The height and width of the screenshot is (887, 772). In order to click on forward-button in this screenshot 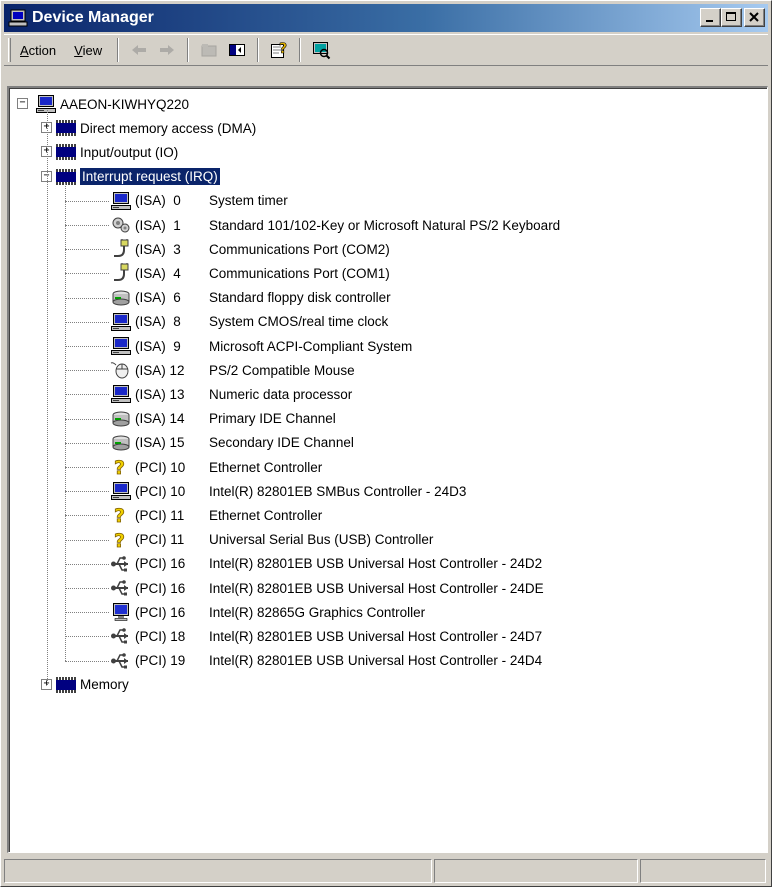, I will do `click(167, 50)`.